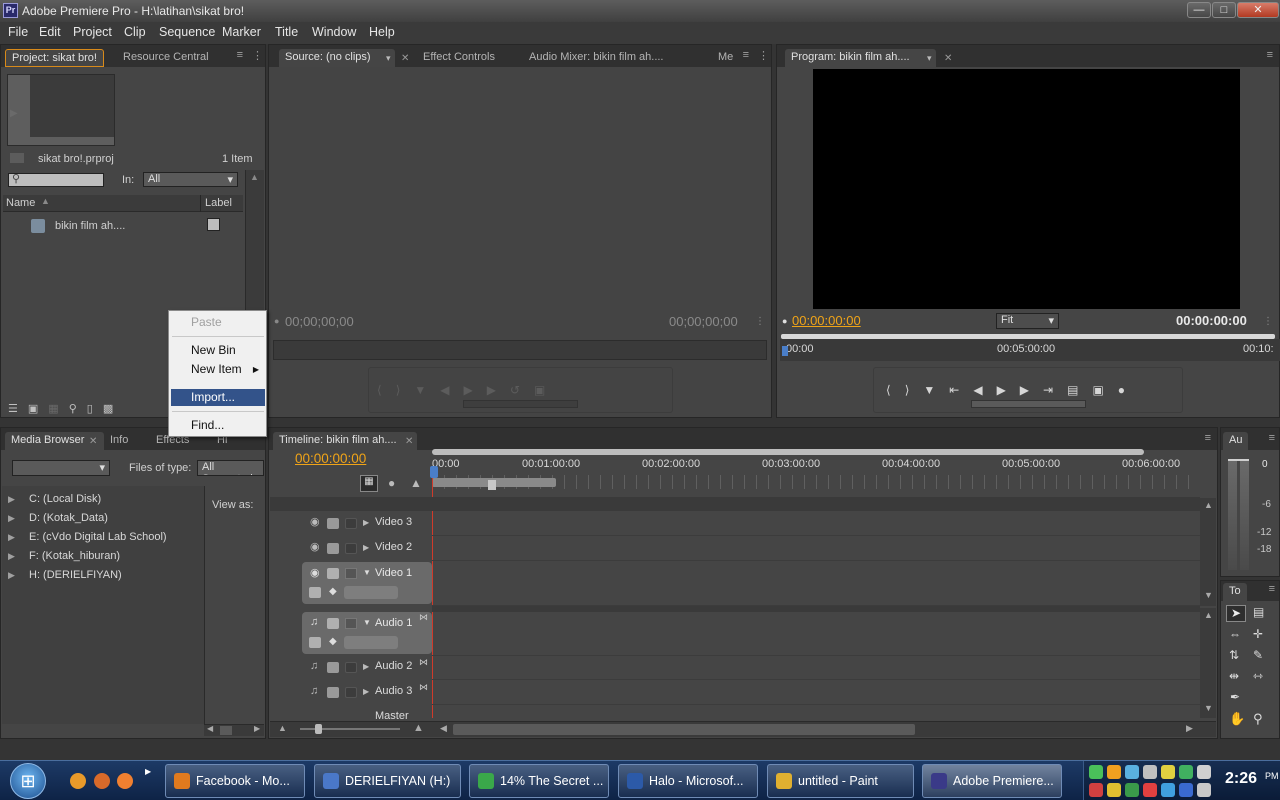  I want to click on audio-track-1-header: ♫ ▼ Audio 1 ◆, so click(367, 633).